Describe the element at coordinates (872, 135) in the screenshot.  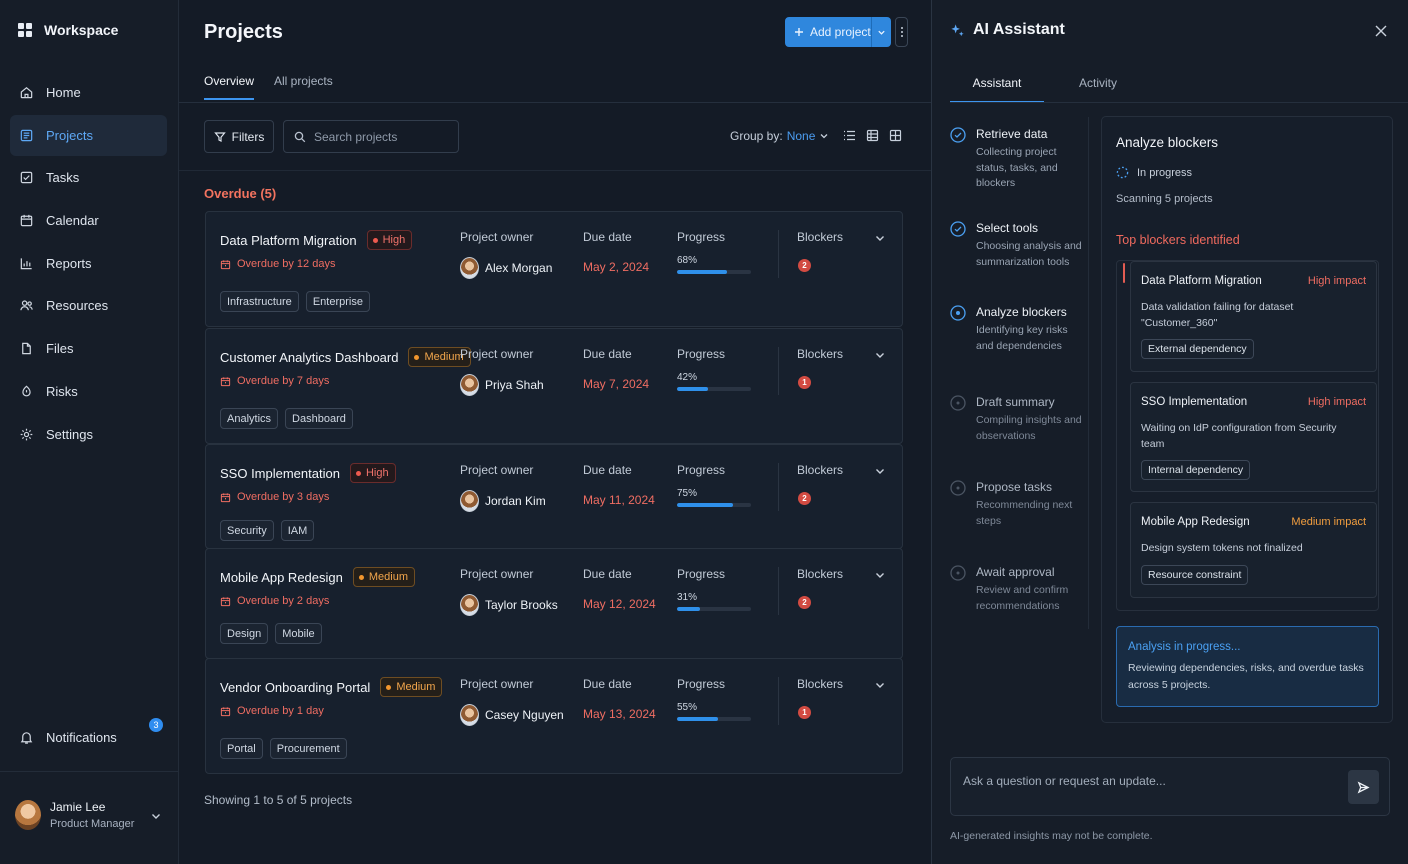
I see `compact-view-icon` at that location.